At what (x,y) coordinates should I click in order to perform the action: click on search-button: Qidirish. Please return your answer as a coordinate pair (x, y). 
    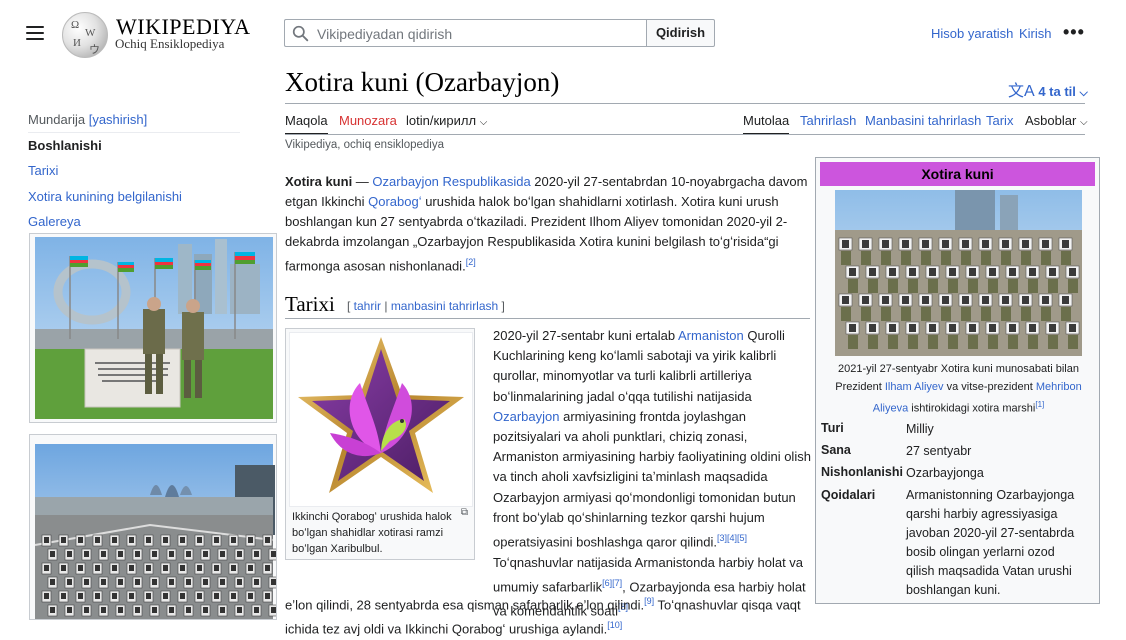
    Looking at the image, I should click on (680, 33).